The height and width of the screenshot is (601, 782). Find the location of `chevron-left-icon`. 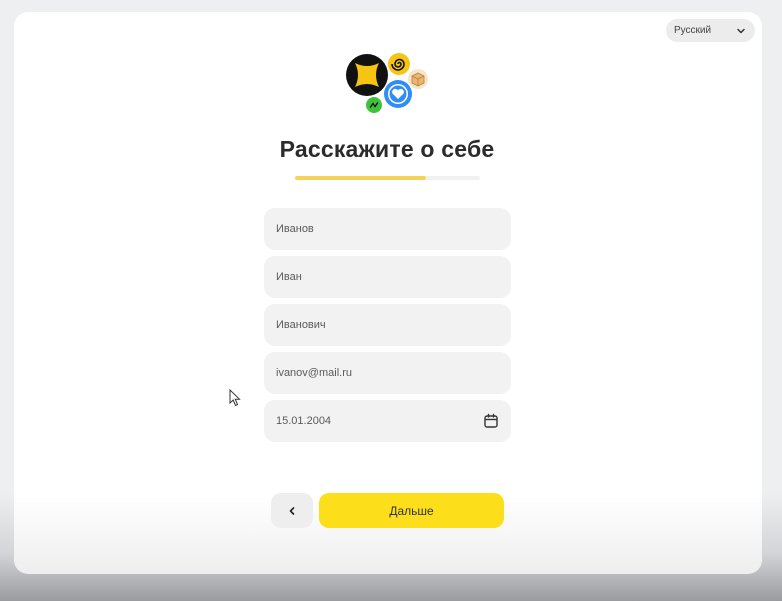

chevron-left-icon is located at coordinates (292, 510).